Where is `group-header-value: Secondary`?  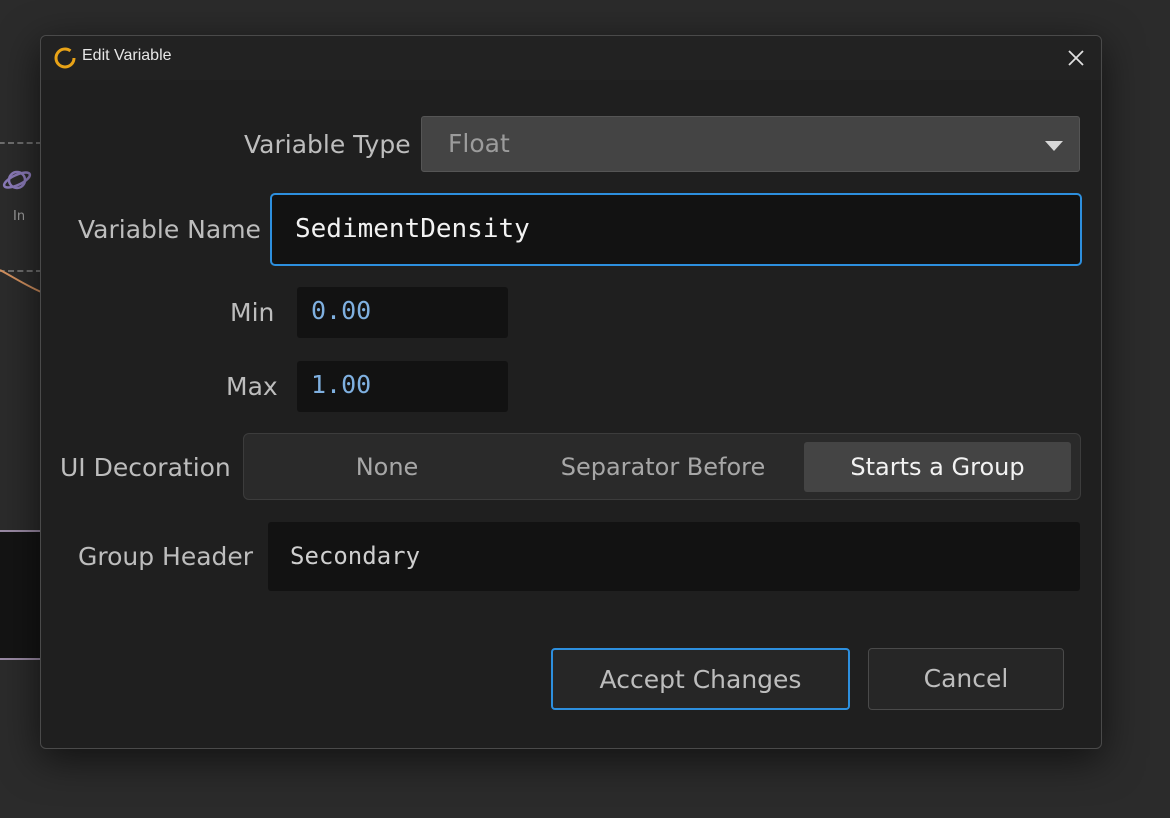
group-header-value: Secondary is located at coordinates (355, 556).